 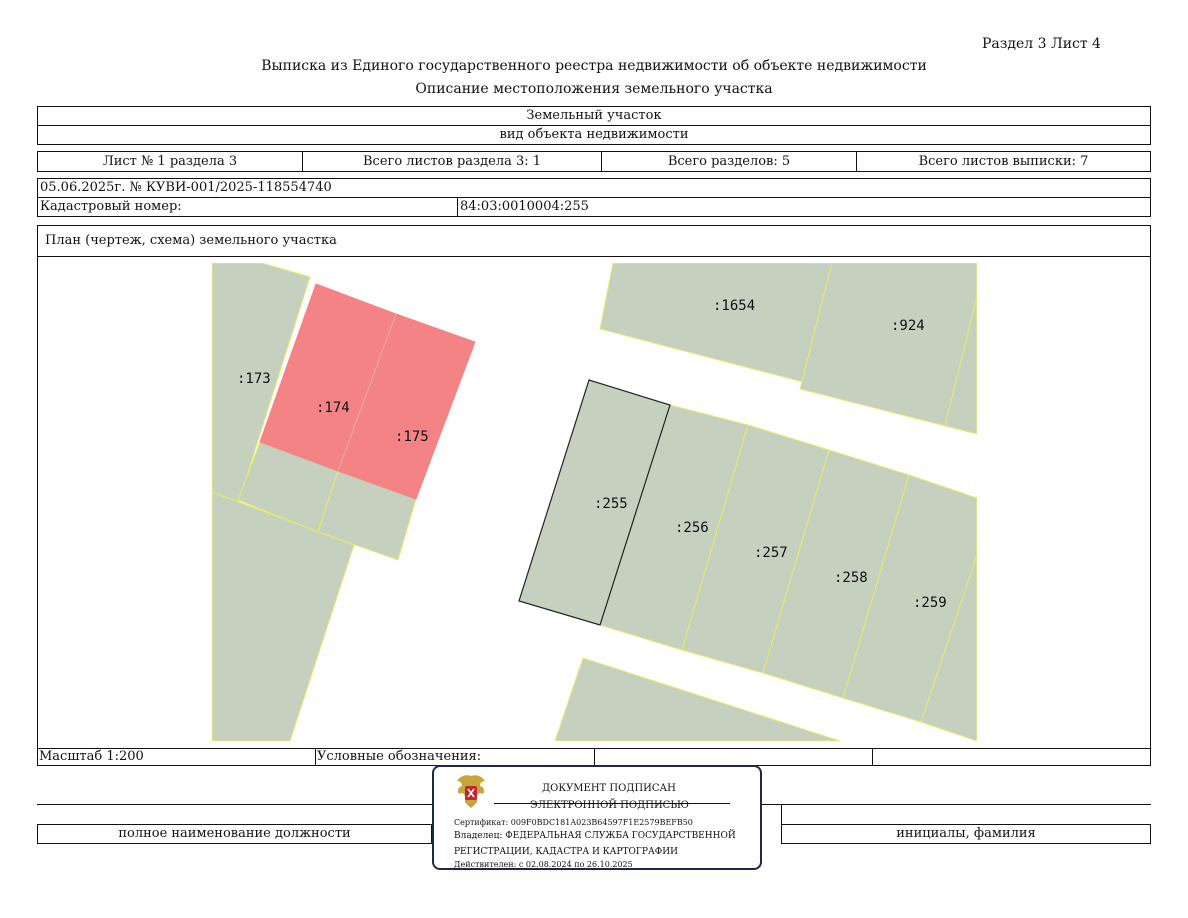 I want to click on label-173: :173, so click(x=254, y=379).